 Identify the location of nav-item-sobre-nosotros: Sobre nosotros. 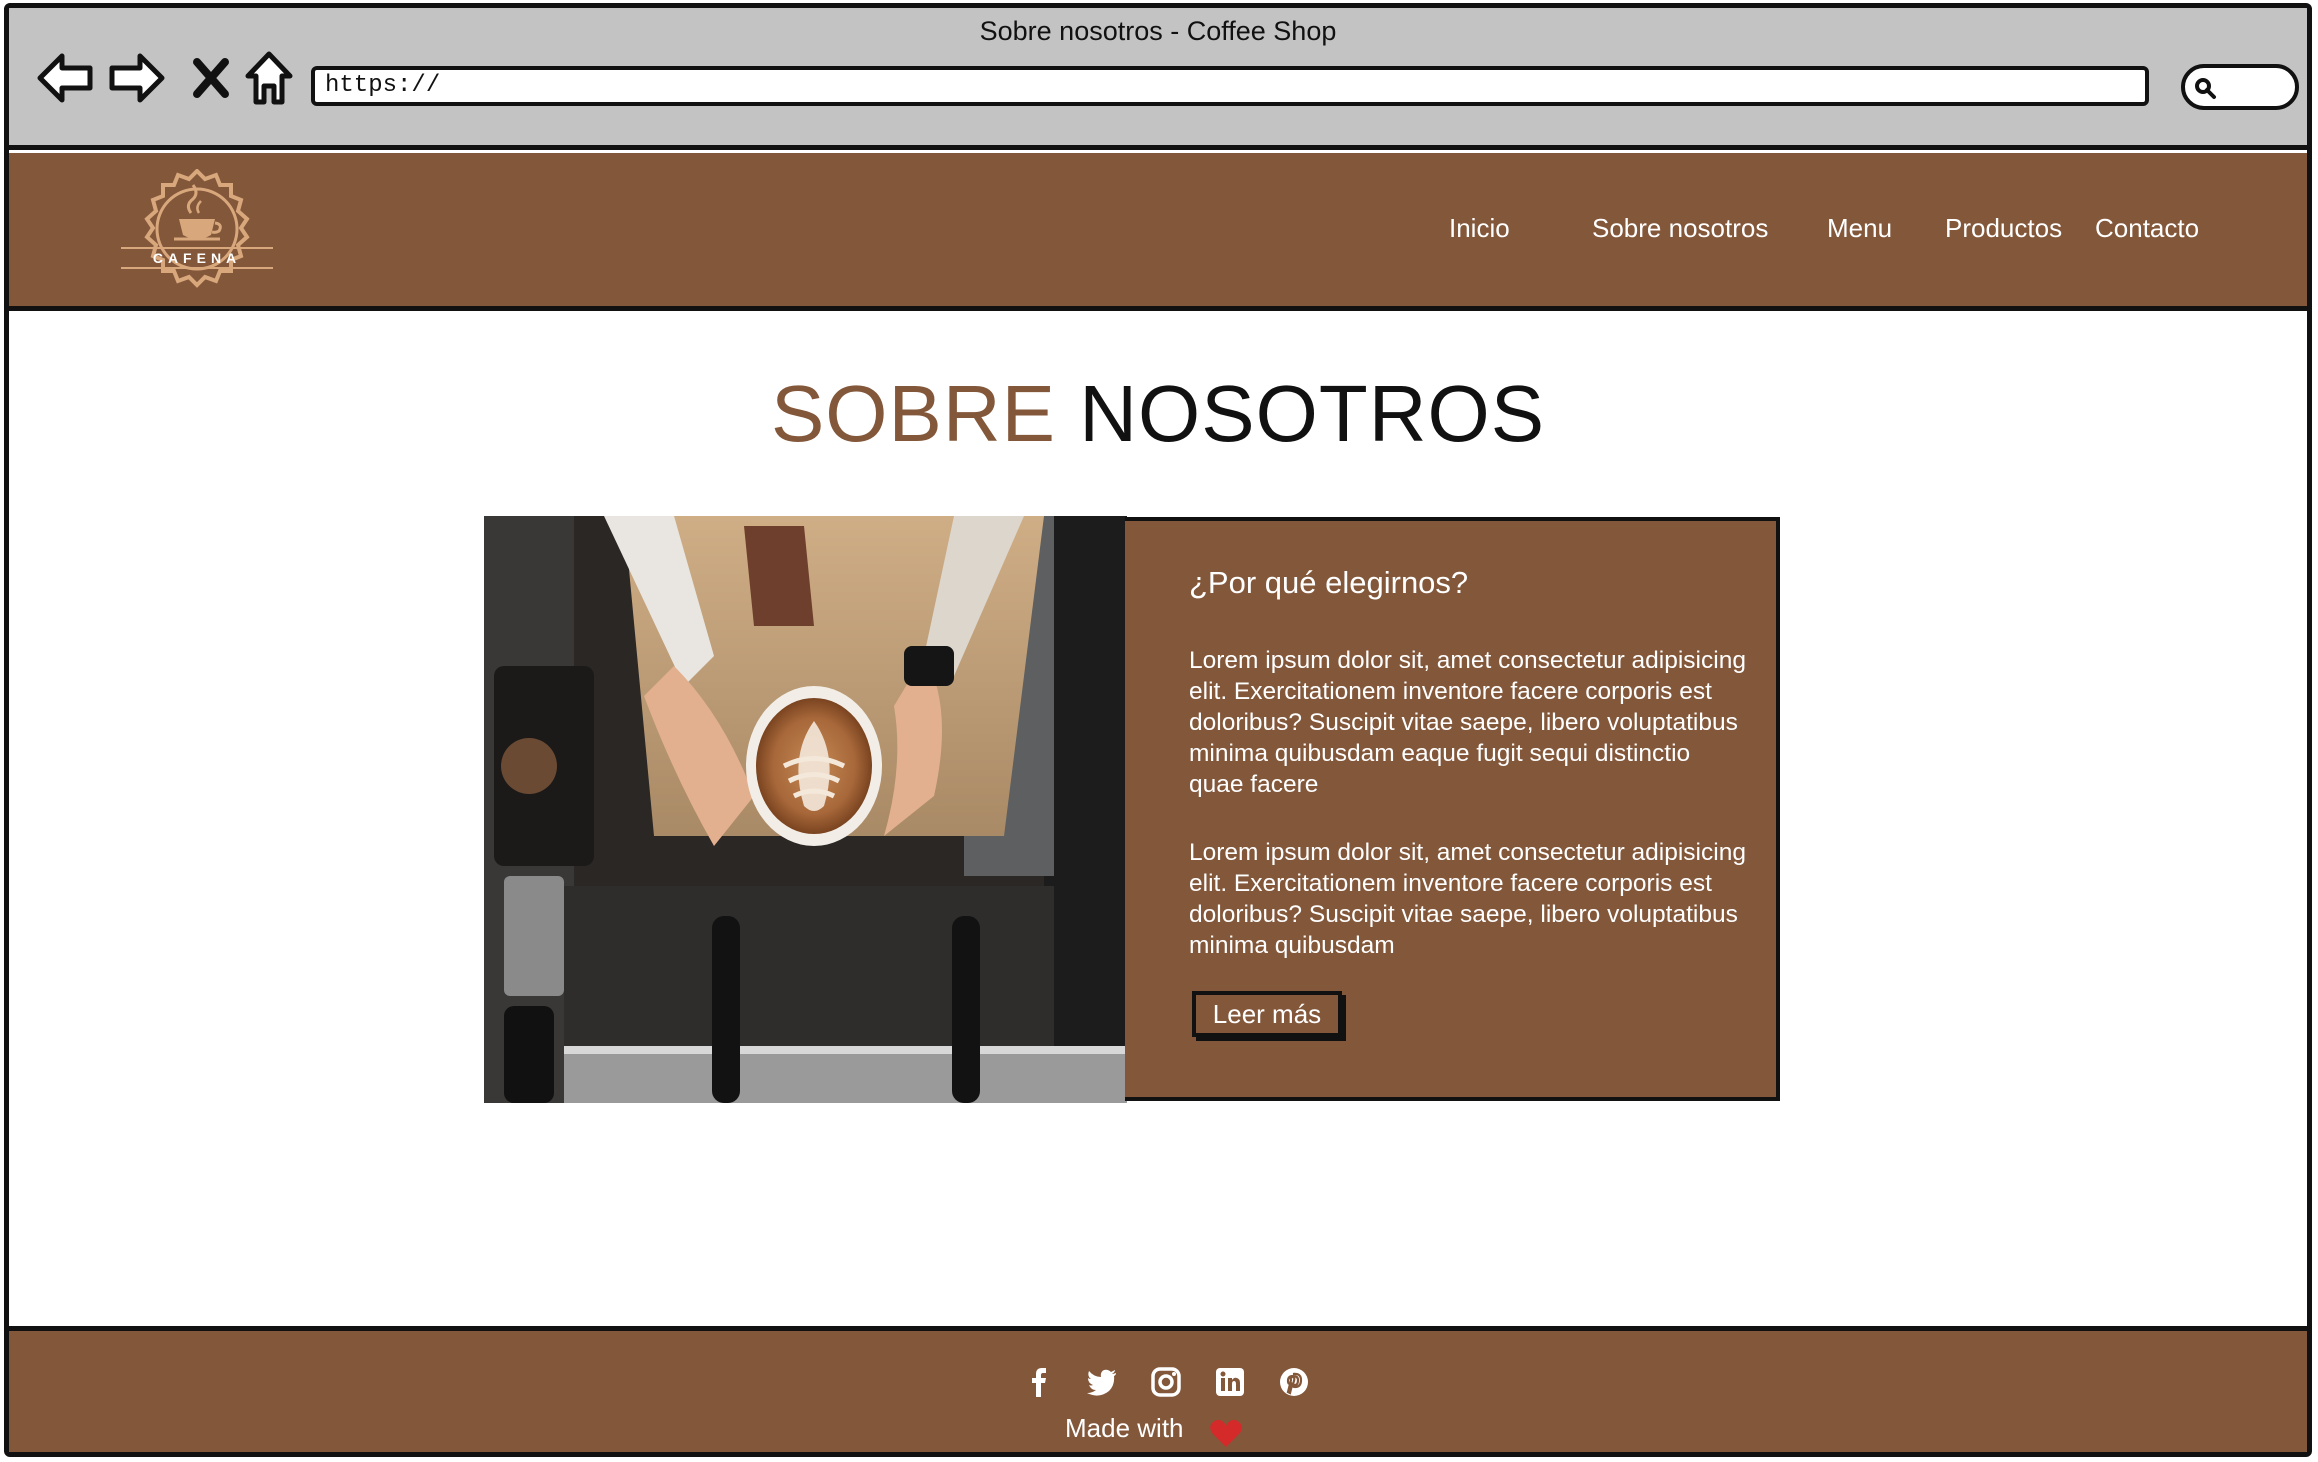
(1680, 228).